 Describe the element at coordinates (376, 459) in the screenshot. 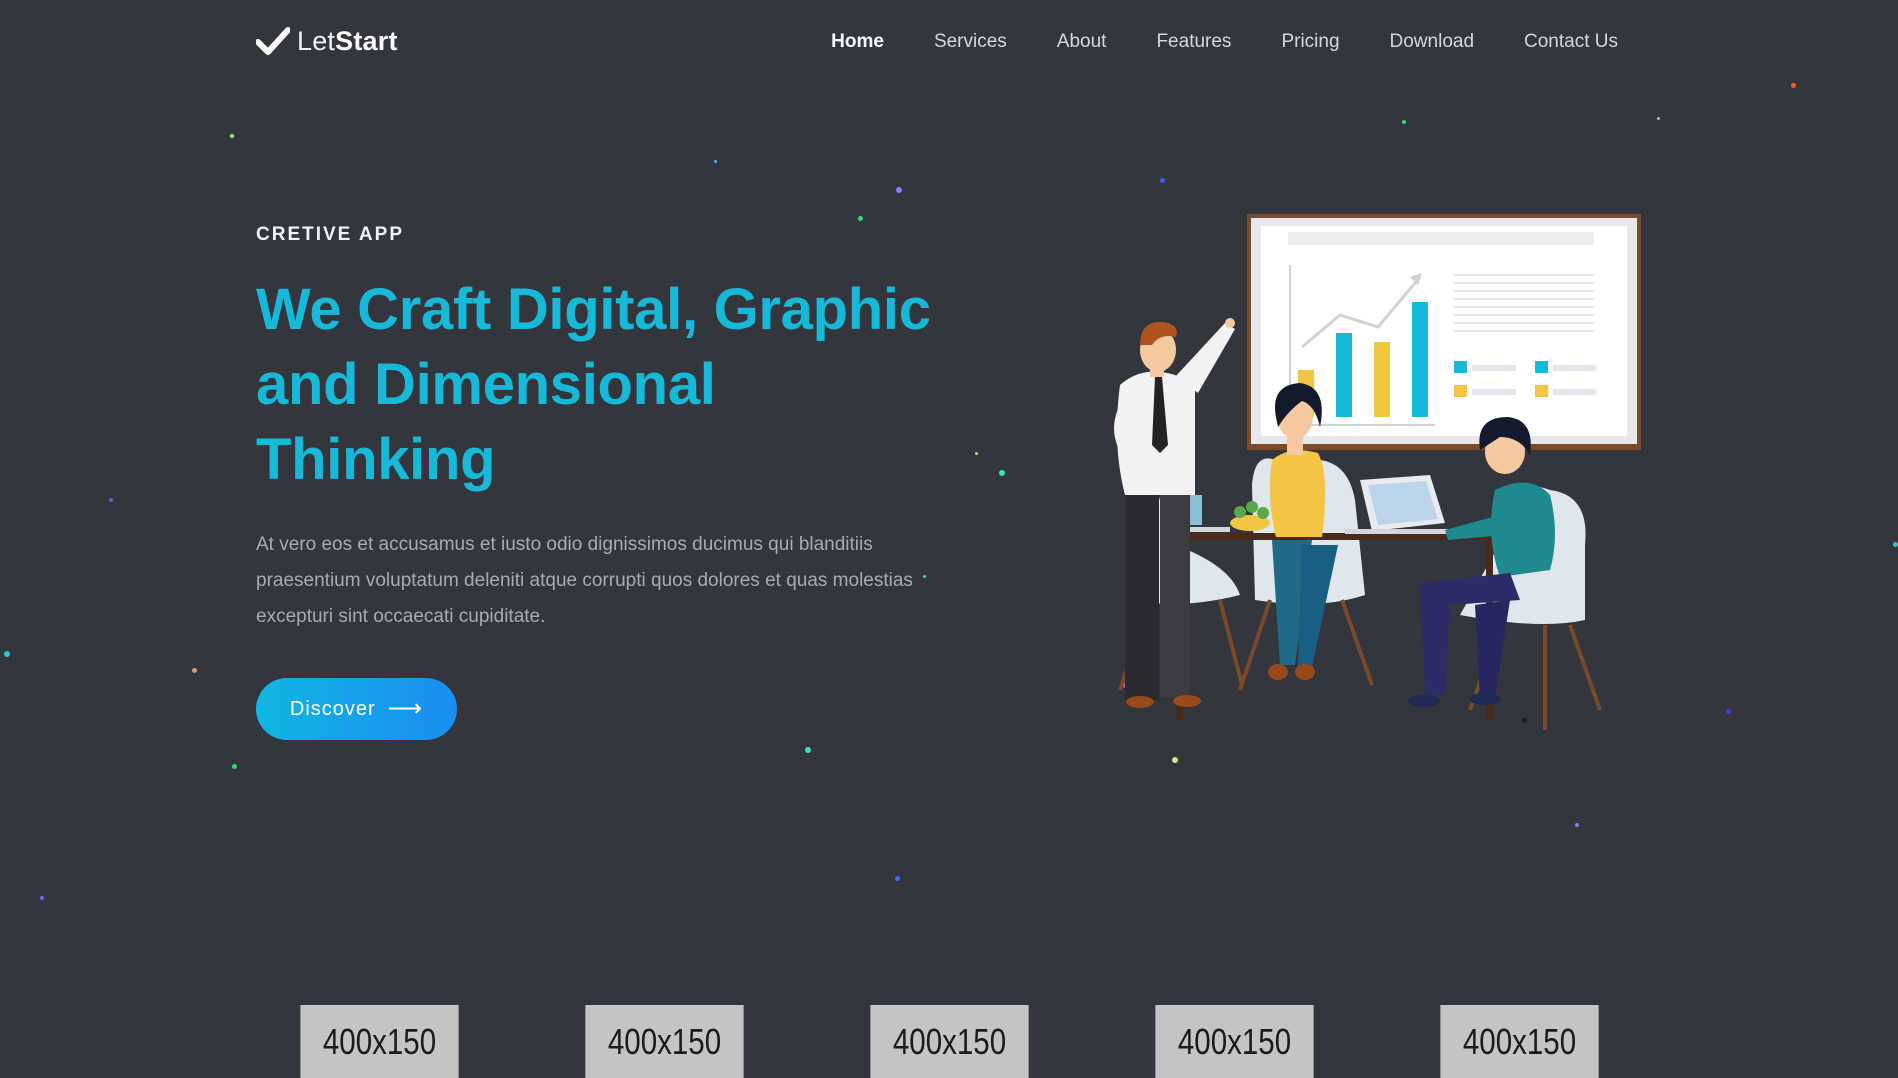

I see `hero-headline-line-3: Thinking` at that location.